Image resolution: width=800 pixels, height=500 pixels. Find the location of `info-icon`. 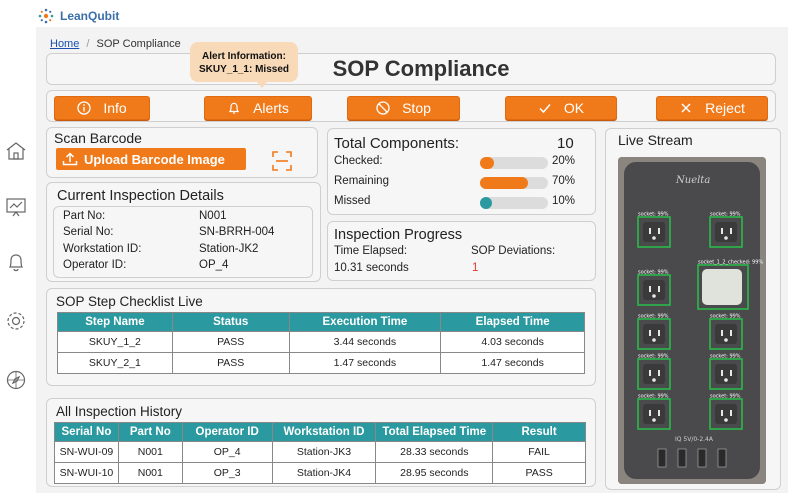

info-icon is located at coordinates (84, 108).